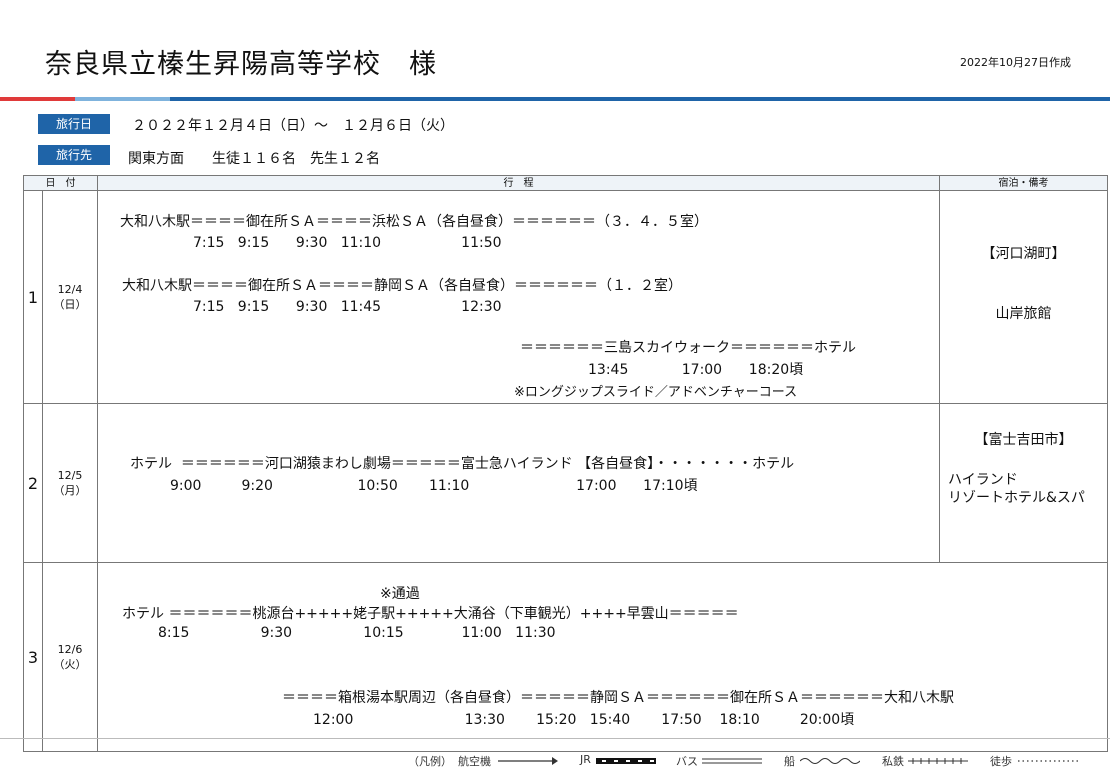 Image resolution: width=1110 pixels, height=775 pixels. Describe the element at coordinates (70, 304) in the screenshot. I see `day-value: （日）` at that location.